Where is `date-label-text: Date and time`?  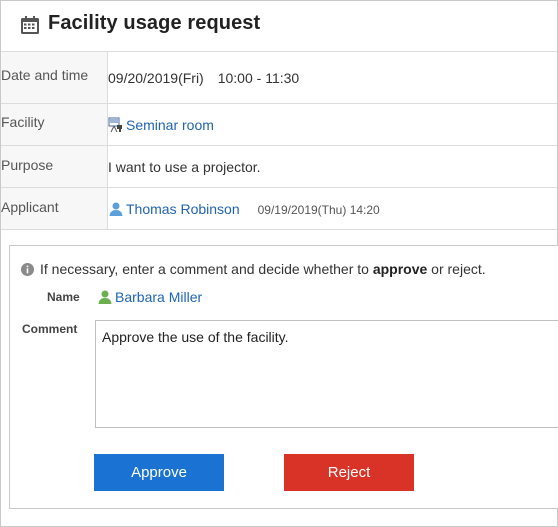 date-label-text: Date and time is located at coordinates (45, 75).